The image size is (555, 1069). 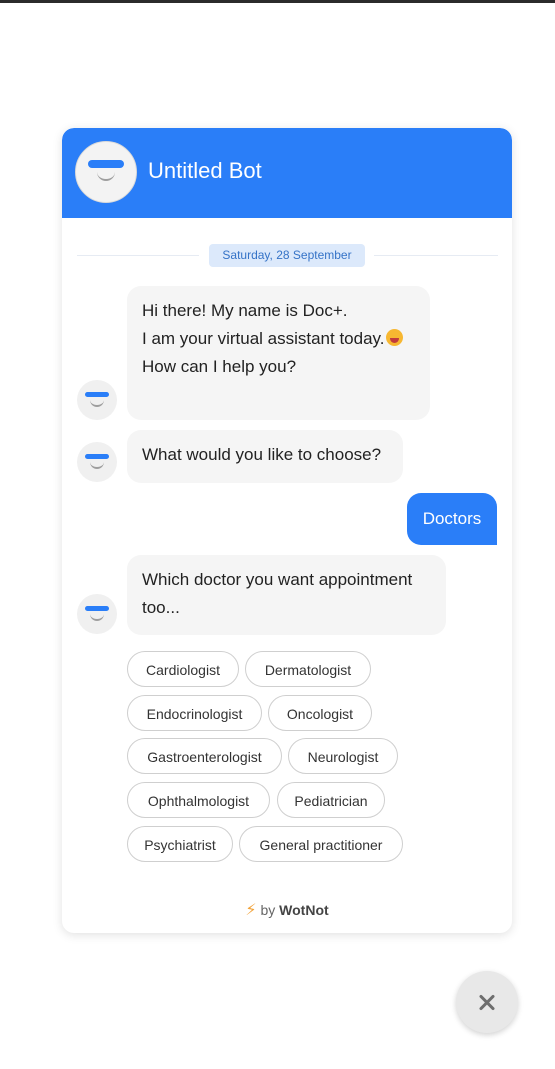 What do you see at coordinates (452, 519) in the screenshot?
I see `user-message: Doctors` at bounding box center [452, 519].